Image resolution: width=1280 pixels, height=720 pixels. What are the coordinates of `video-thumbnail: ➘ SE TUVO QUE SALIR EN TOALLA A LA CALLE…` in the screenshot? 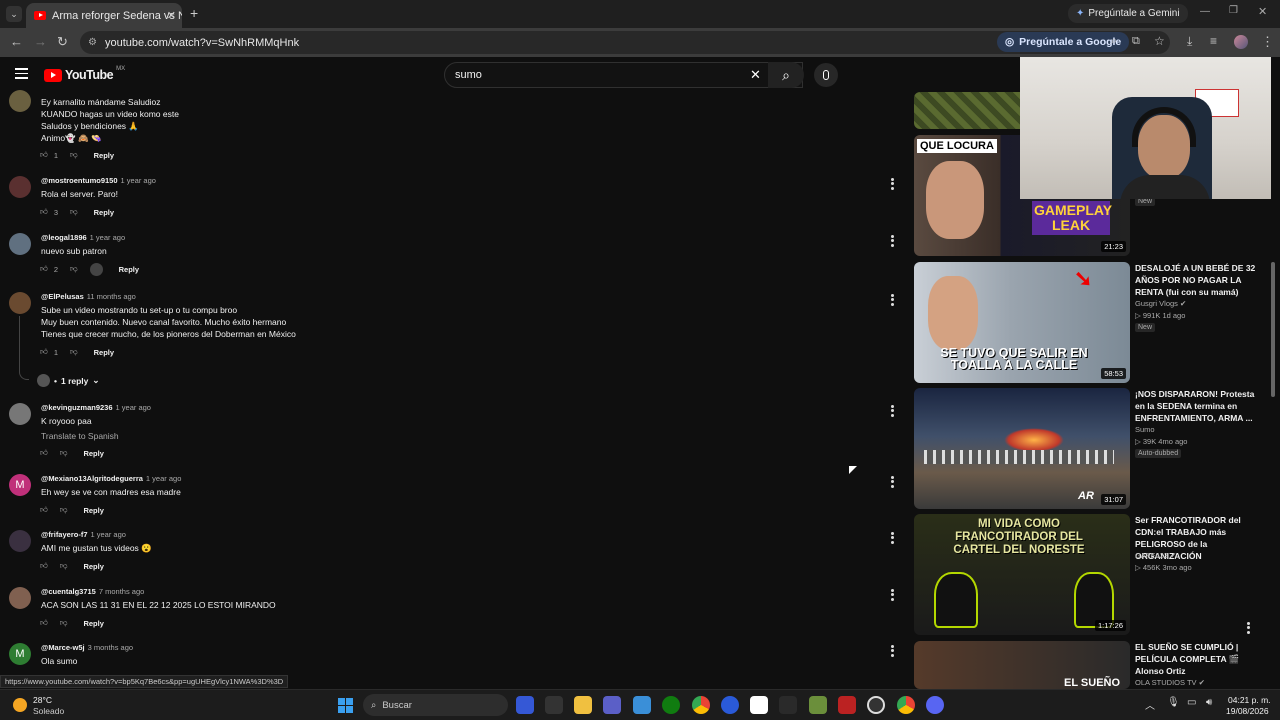 It's located at (1022, 322).